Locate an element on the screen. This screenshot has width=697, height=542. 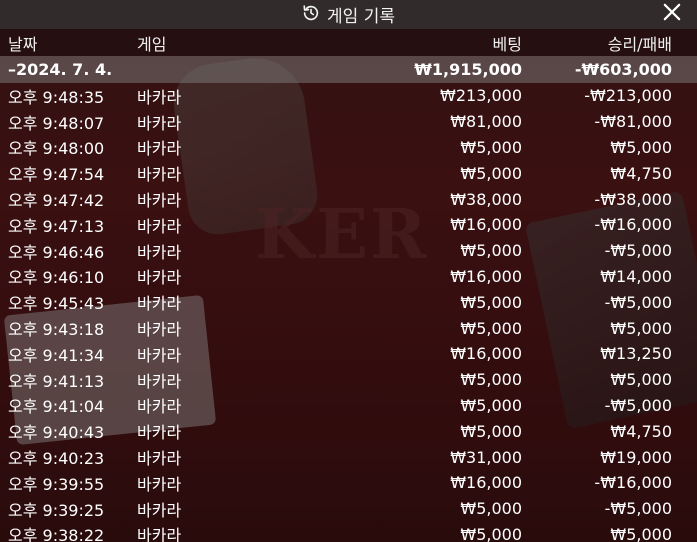
table-header: 날짜 게임 베팅 승리/패배 is located at coordinates (348, 42).